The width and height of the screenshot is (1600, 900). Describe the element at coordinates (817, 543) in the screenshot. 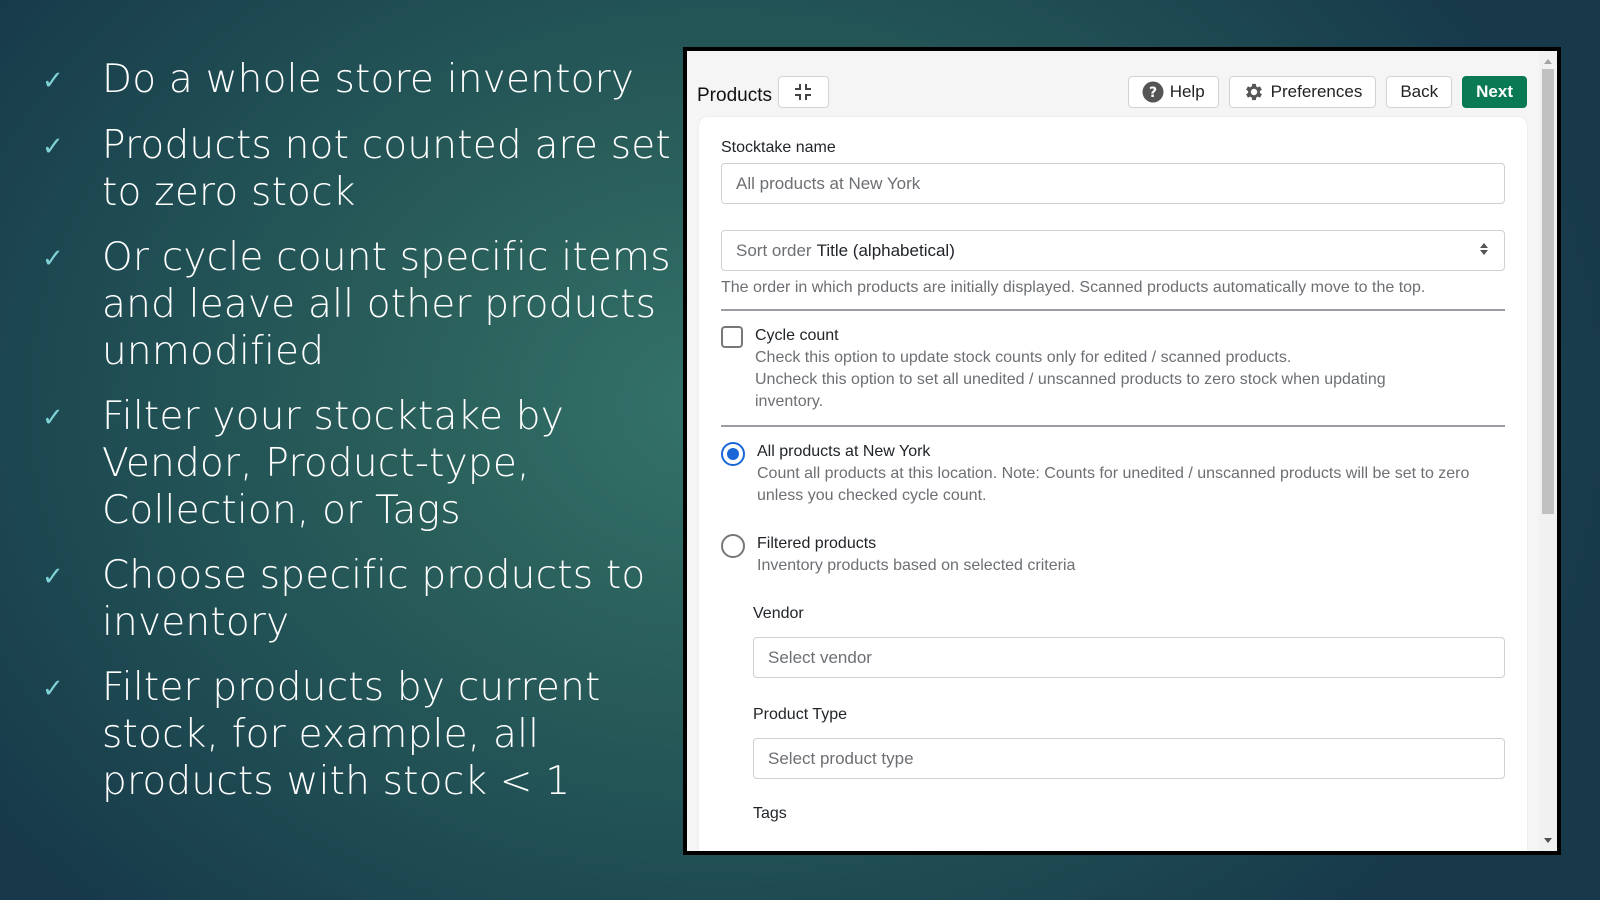

I see `filtered-products-label: Filtered products` at that location.